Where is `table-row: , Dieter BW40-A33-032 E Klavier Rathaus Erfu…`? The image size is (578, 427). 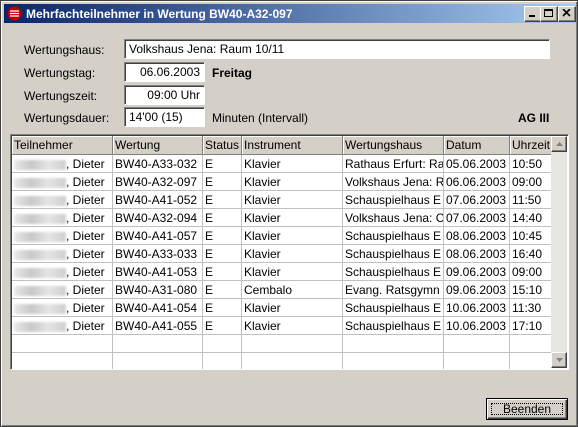 table-row: , Dieter BW40-A33-032 E Klavier Rathaus Erfu… is located at coordinates (282, 164).